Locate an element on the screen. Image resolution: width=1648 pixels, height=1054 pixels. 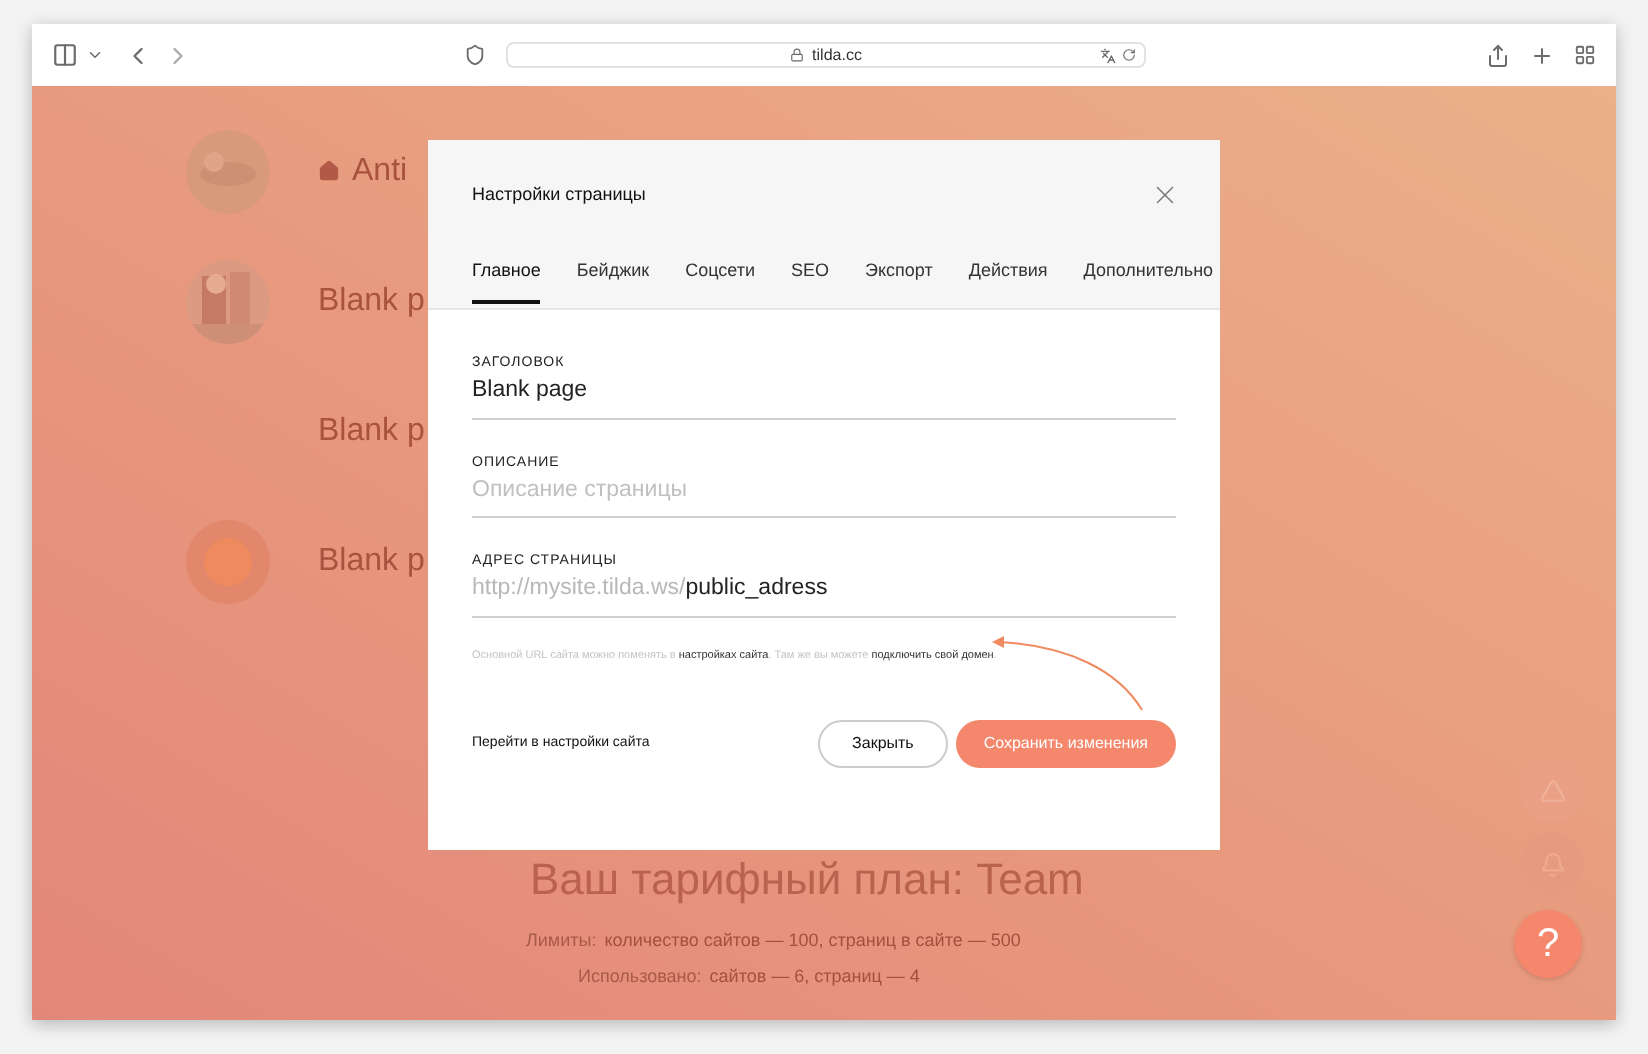
lock-icon is located at coordinates (797, 55).